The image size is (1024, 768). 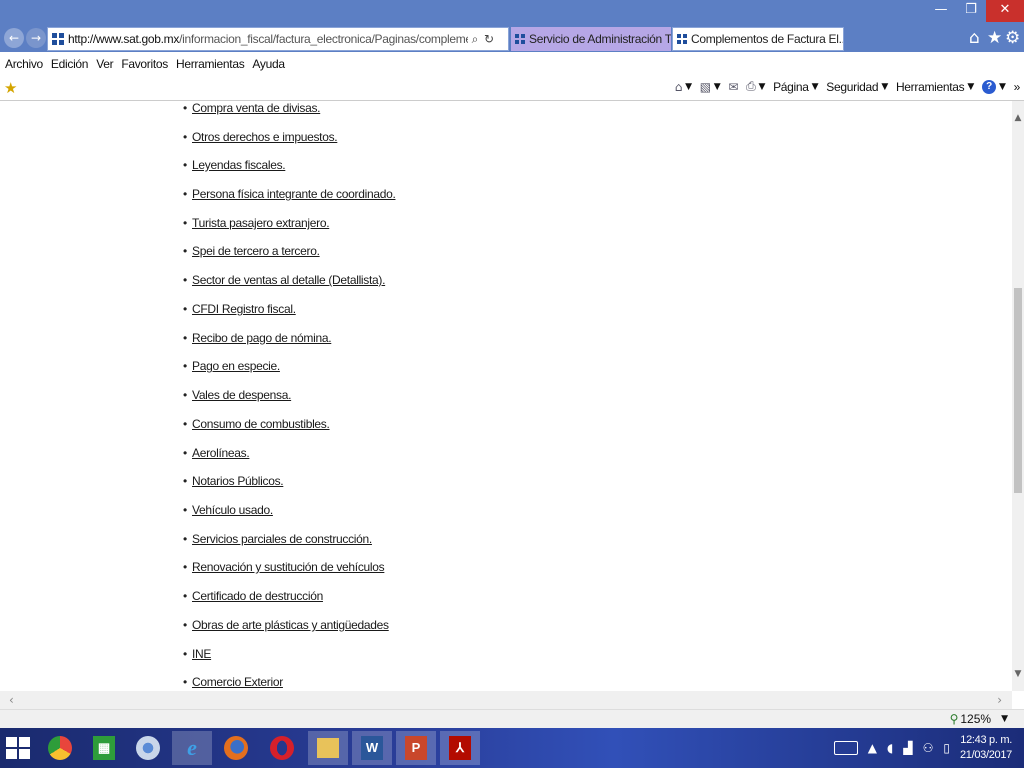 I want to click on list-item: • Vehículo usado., so click(x=228, y=510).